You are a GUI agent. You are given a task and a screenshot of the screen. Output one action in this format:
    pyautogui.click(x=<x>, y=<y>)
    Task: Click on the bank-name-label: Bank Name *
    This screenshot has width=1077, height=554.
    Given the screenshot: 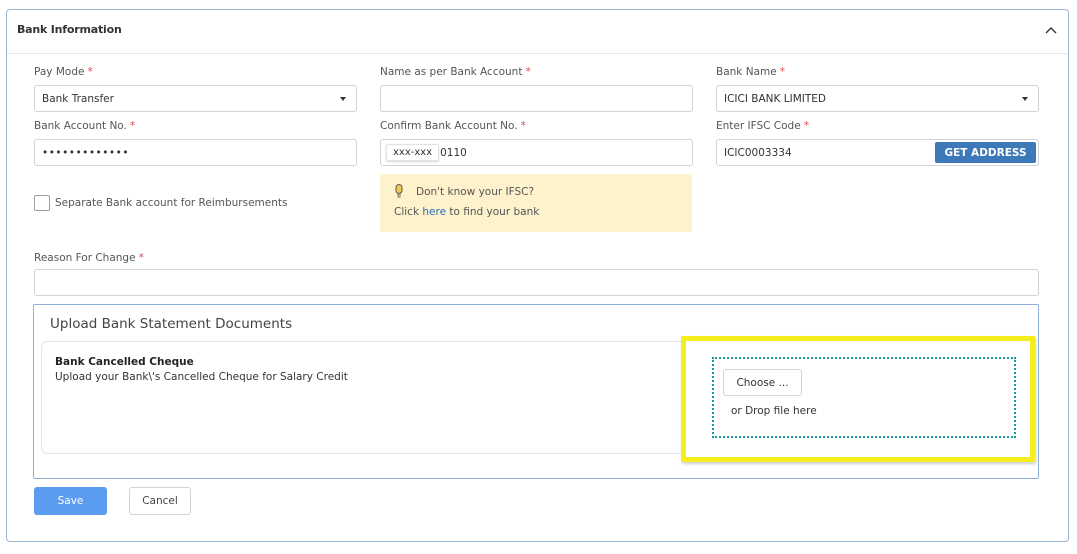 What is the action you would take?
    pyautogui.click(x=750, y=72)
    